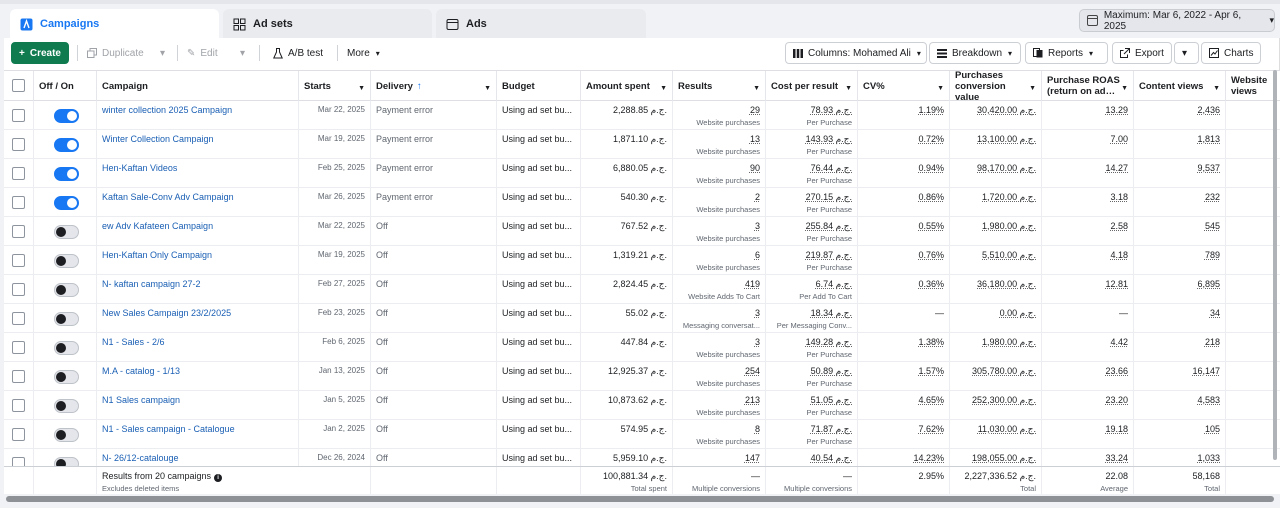  I want to click on reports-button: Reports ▾, so click(1066, 53).